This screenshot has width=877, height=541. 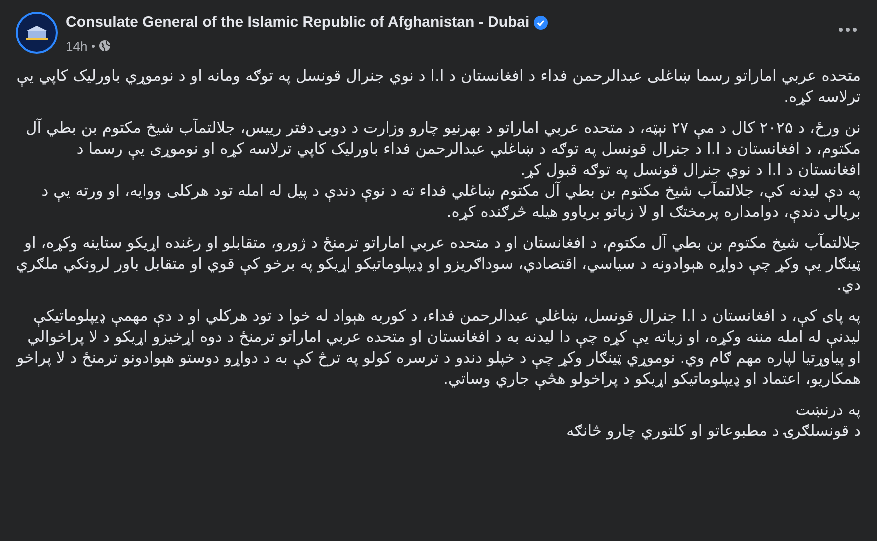 I want to click on post-text: د قونسلګرۍ د مطبوعاتو او کلتوري چارو څانګه, so click(x=713, y=431).